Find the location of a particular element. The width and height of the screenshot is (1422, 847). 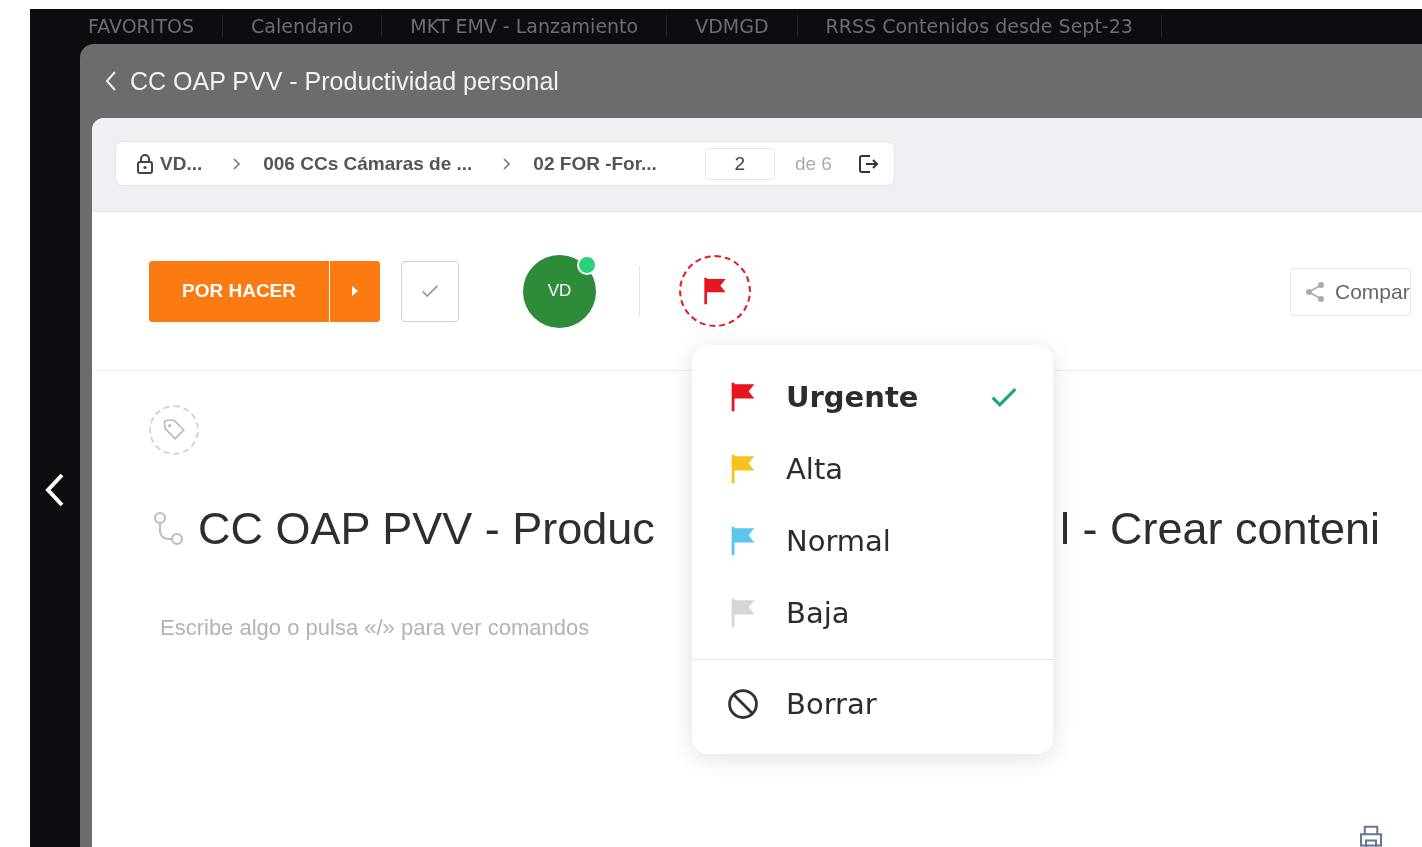

background-tab: VDMGD is located at coordinates (732, 25).